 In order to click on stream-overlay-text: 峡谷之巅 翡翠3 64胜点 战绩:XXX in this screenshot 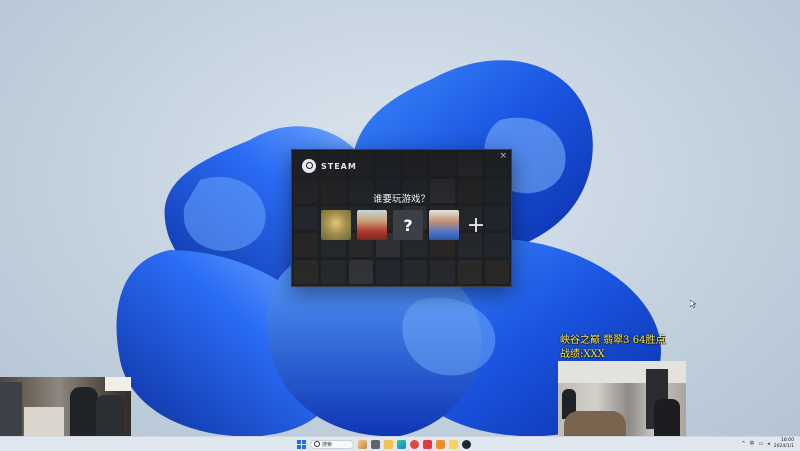, I will do `click(612, 348)`.